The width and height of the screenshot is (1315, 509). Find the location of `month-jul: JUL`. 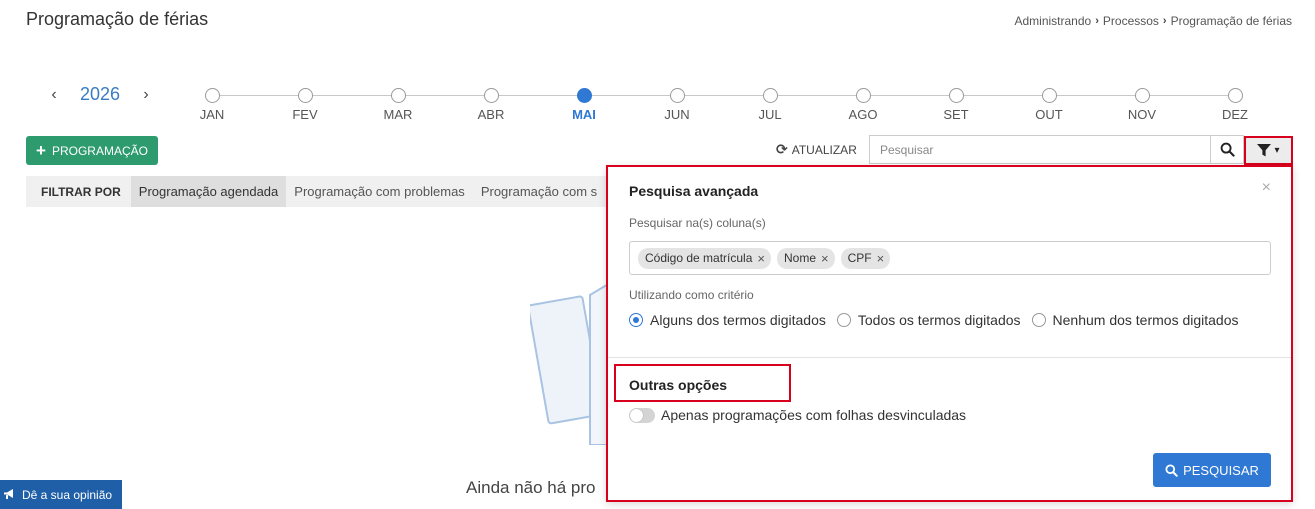

month-jul: JUL is located at coordinates (770, 105).